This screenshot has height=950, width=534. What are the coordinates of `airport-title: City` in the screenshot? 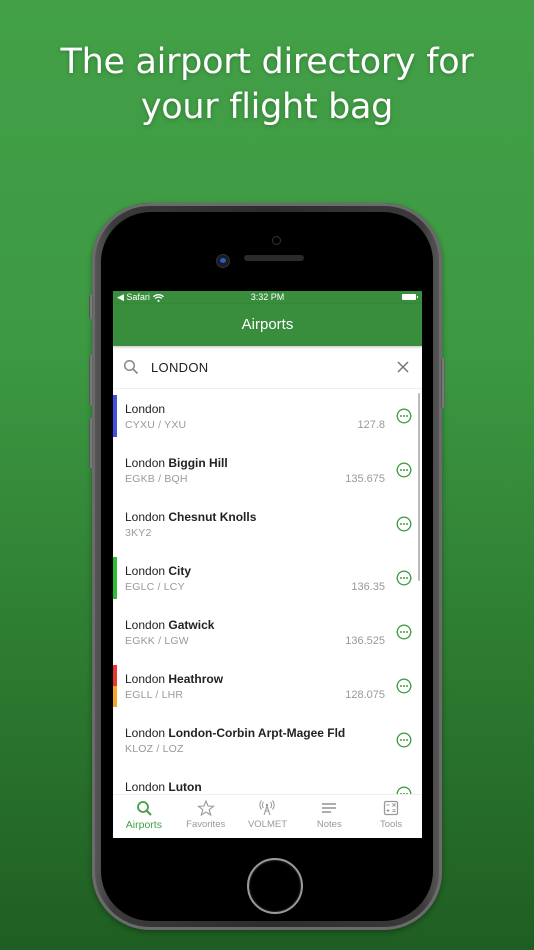 It's located at (180, 571).